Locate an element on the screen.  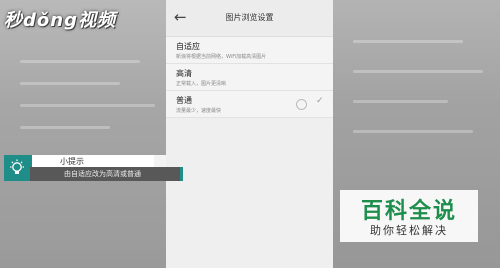
watermark: 百科全说 助你轻松解决 is located at coordinates (409, 216).